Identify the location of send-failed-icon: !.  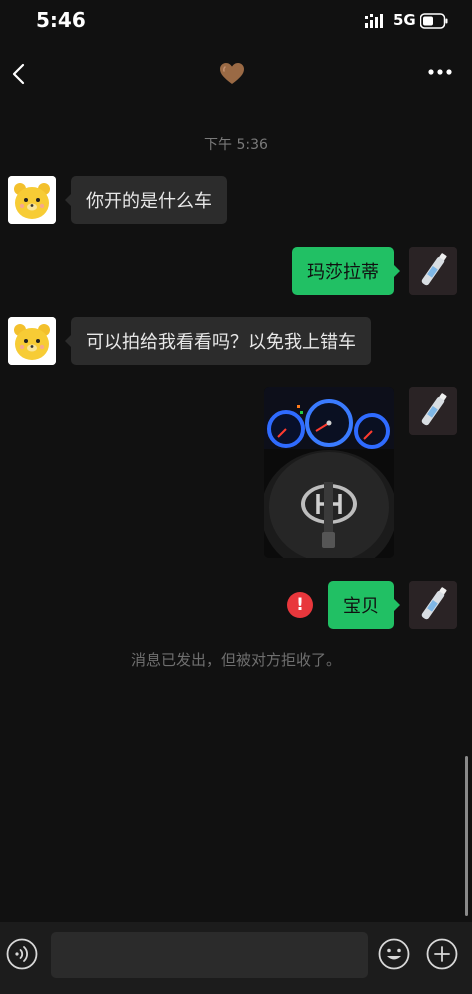
(300, 605).